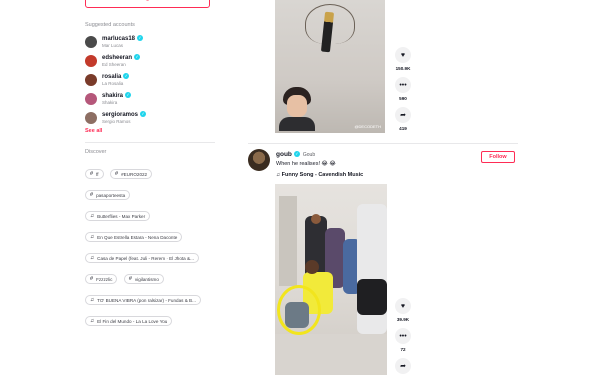  Describe the element at coordinates (331, 354) in the screenshot. I see `floor-image` at that location.